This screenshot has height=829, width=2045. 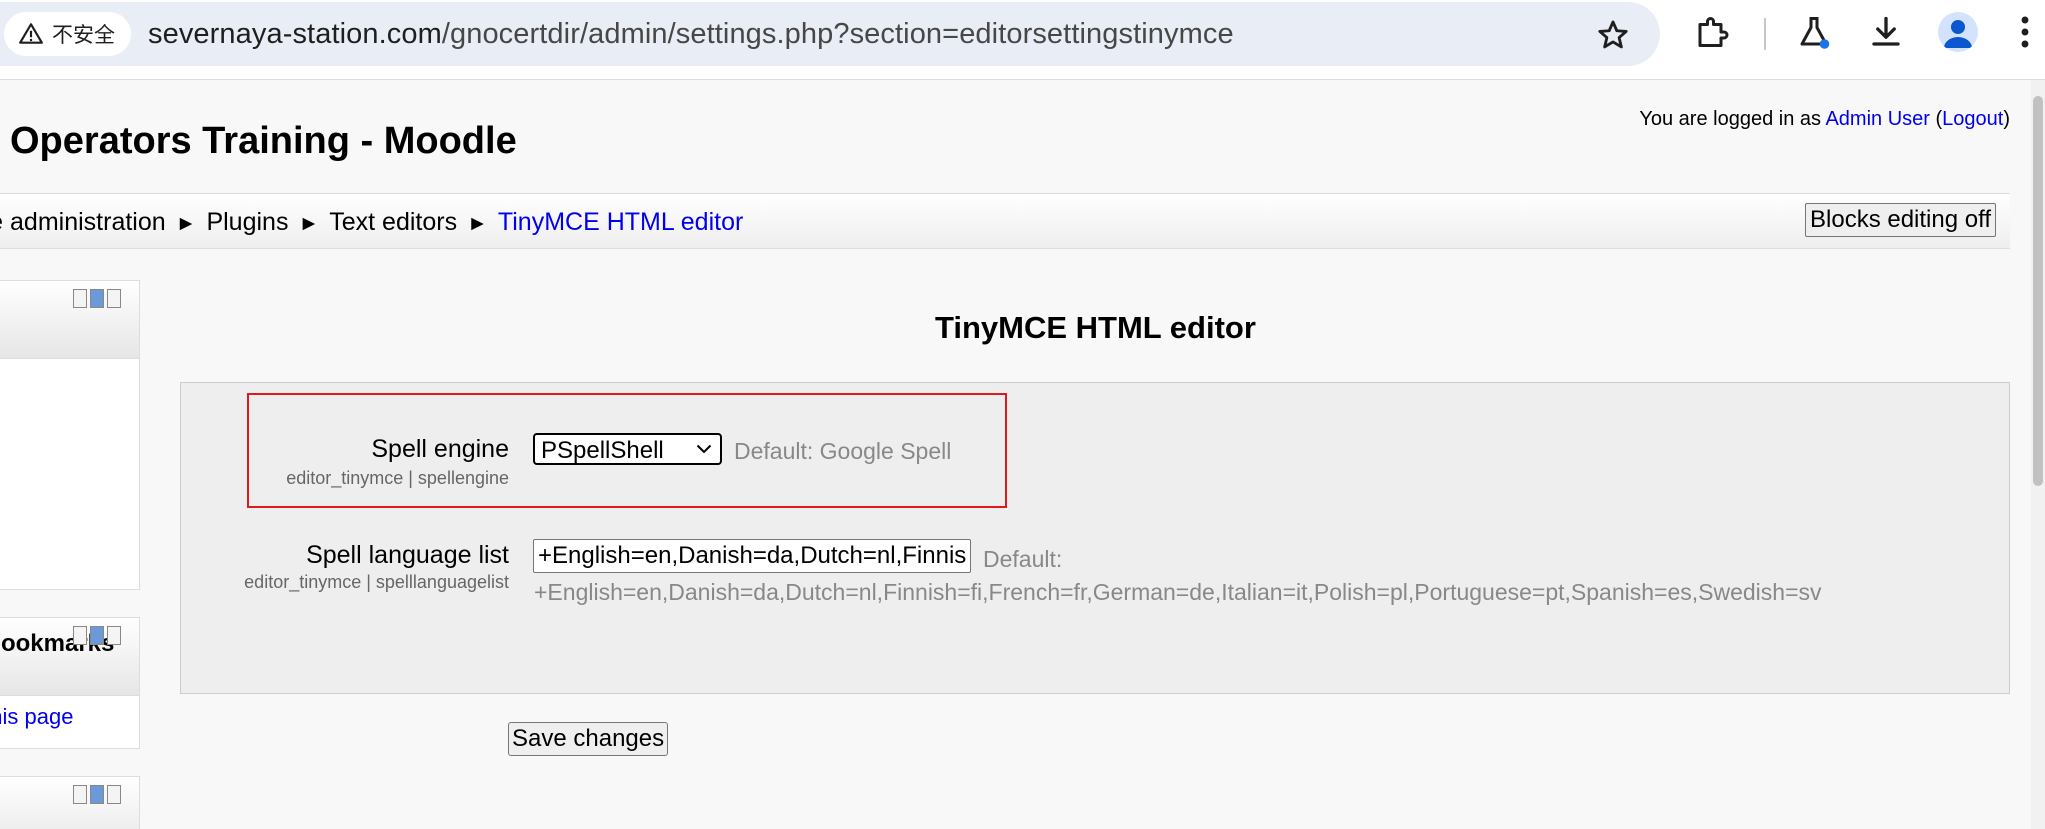 I want to click on security-chip: 不安全, so click(x=67, y=34).